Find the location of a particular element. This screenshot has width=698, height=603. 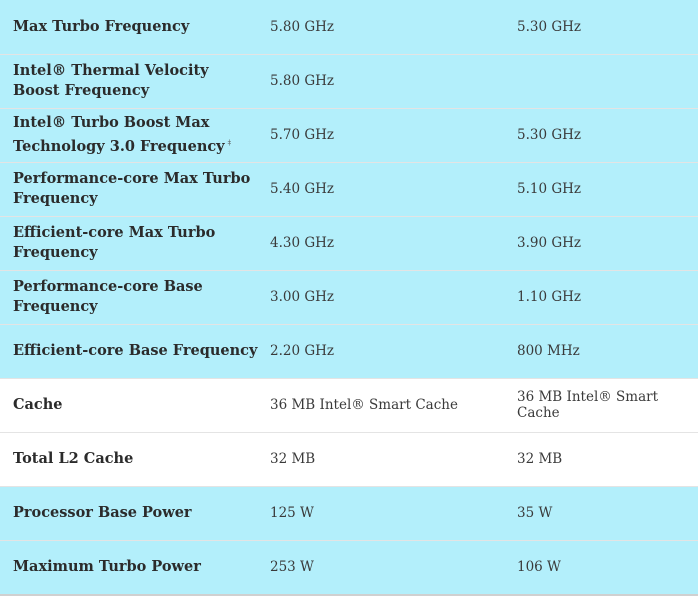

footnote-link: ‡ is located at coordinates (230, 143).